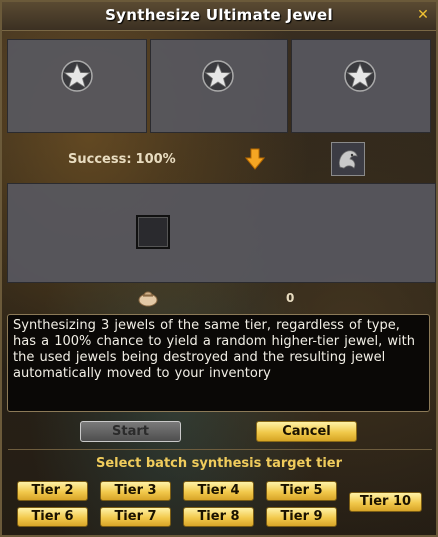 The height and width of the screenshot is (537, 438). Describe the element at coordinates (218, 491) in the screenshot. I see `tier-4-button: Tier 4` at that location.